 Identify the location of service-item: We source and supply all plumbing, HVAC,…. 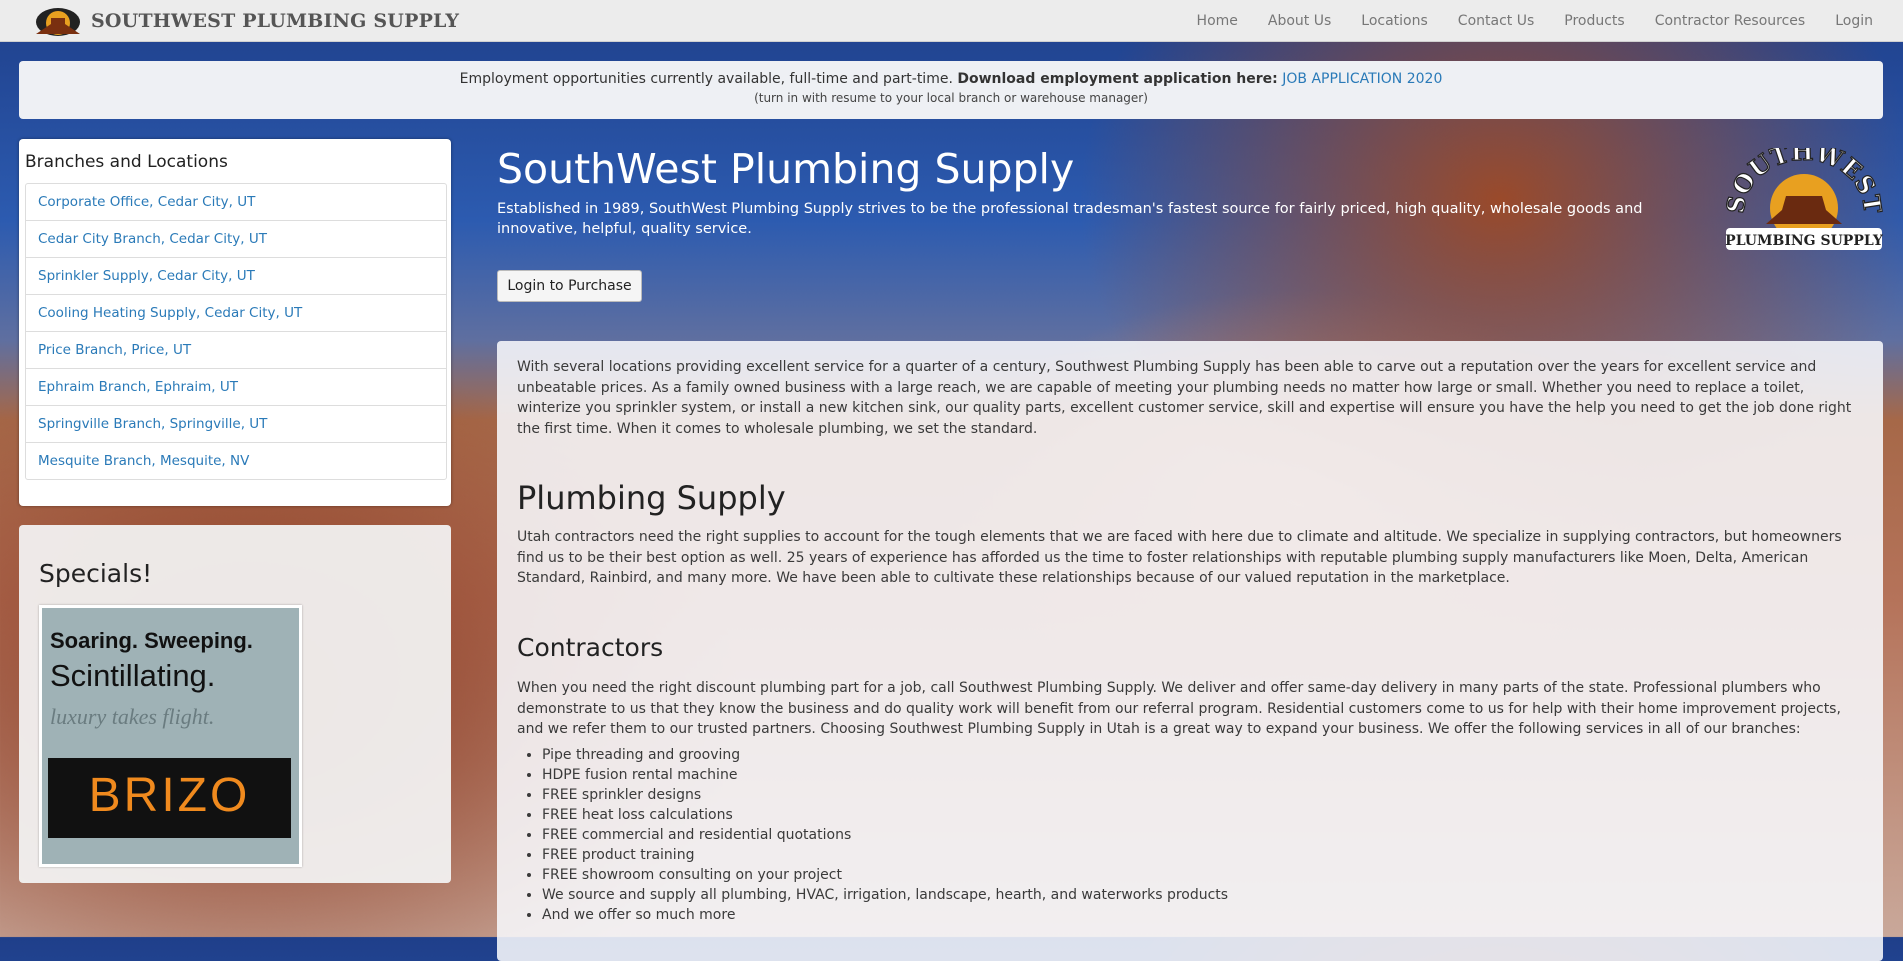
(885, 895).